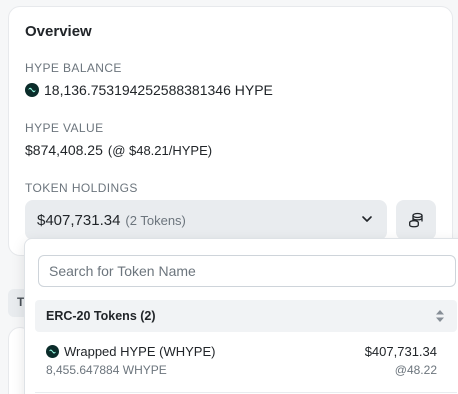 This screenshot has height=394, width=458. I want to click on token-holdings-count: (2 Tokens), so click(155, 220).